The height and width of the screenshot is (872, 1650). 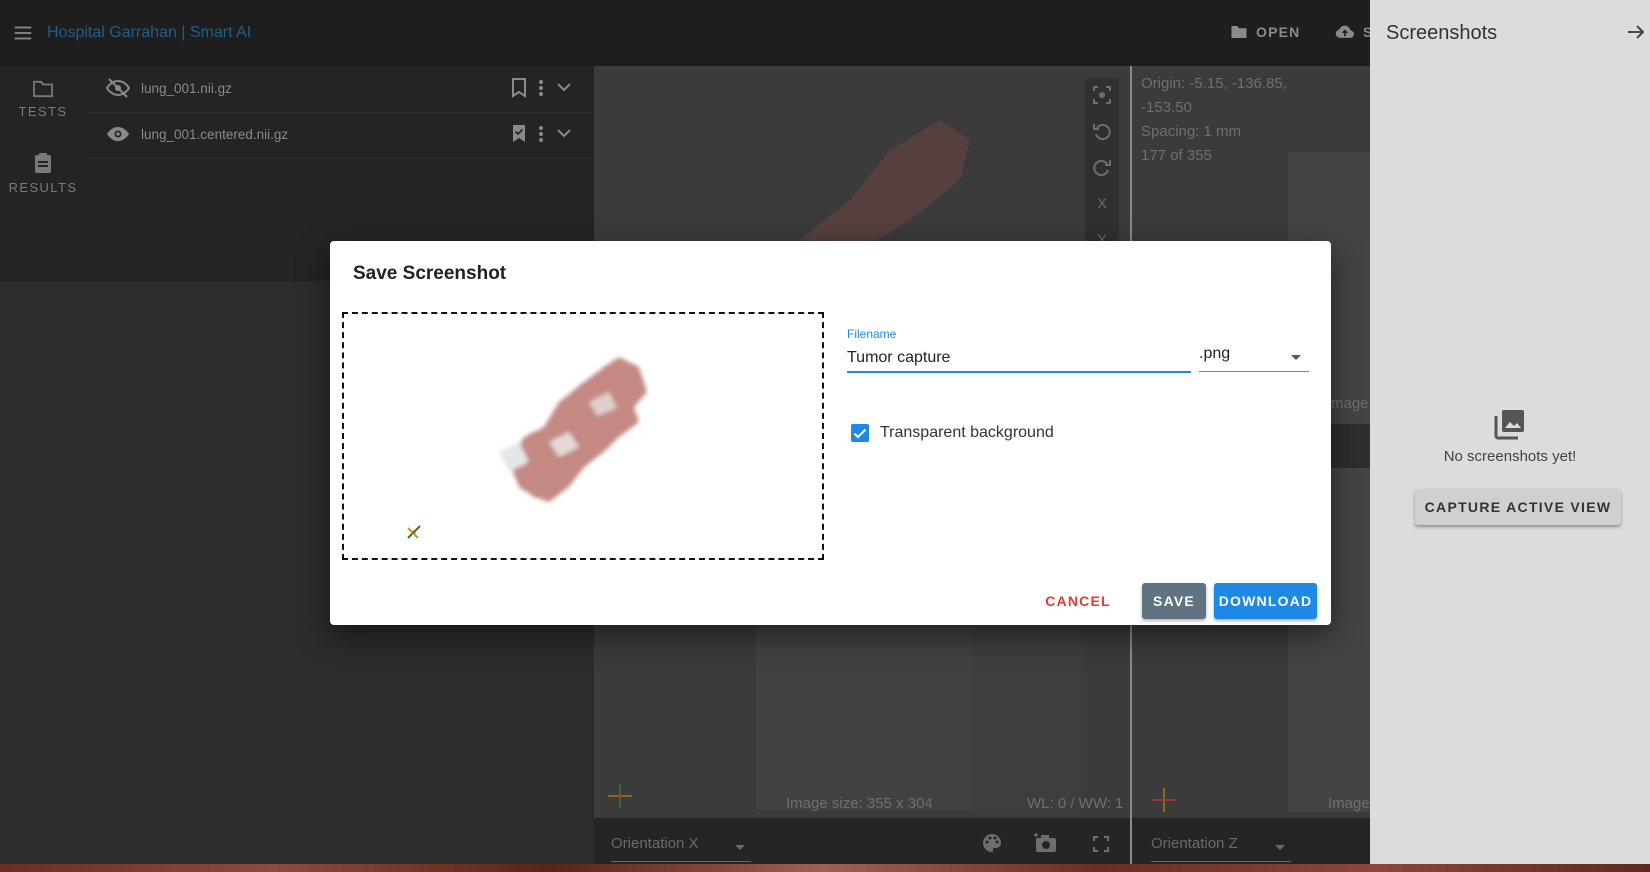 What do you see at coordinates (1239, 32) in the screenshot?
I see `folder-icon` at bounding box center [1239, 32].